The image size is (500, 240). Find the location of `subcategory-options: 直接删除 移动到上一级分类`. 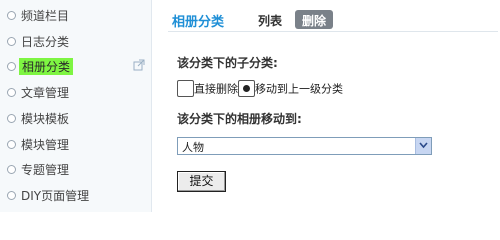

subcategory-options: 直接删除 移动到上一级分类 is located at coordinates (260, 89).